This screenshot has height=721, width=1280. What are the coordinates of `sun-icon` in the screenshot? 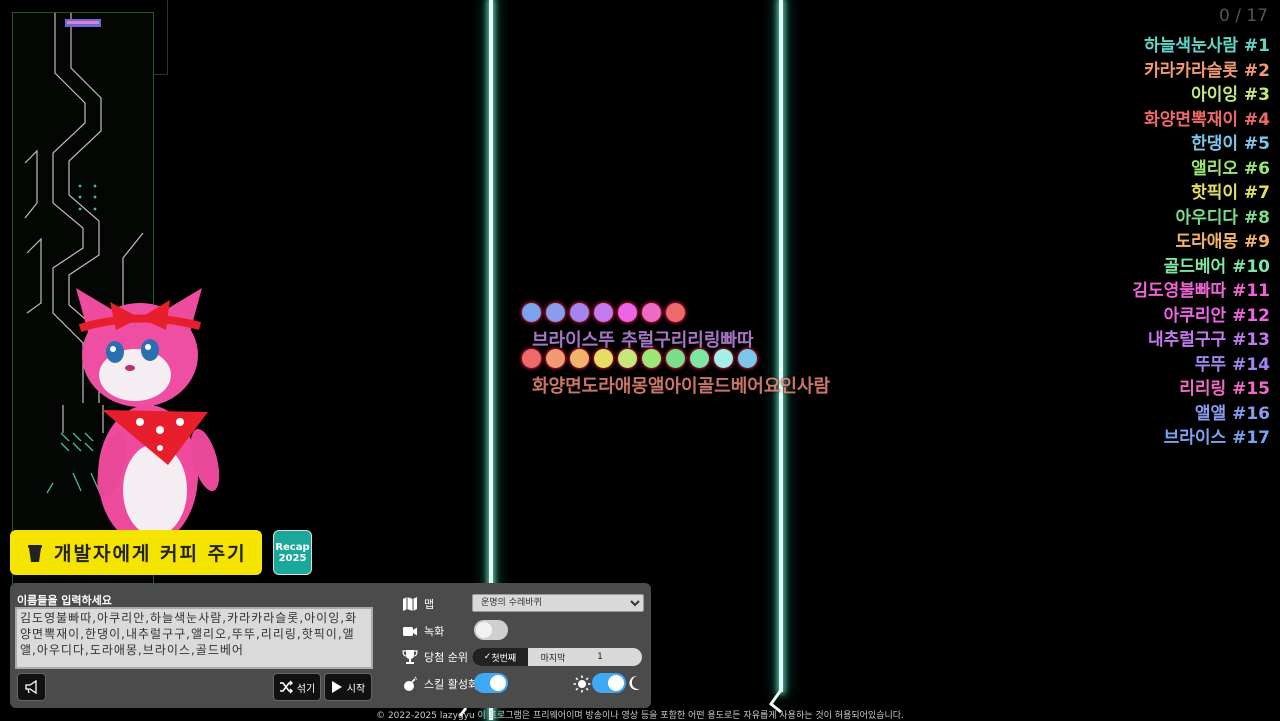 It's located at (582, 684).